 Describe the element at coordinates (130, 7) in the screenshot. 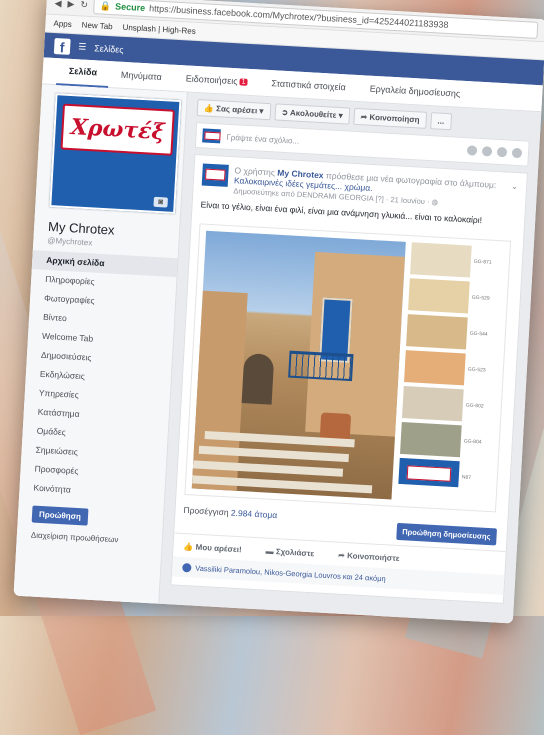

I see `secure-label: Secure` at that location.